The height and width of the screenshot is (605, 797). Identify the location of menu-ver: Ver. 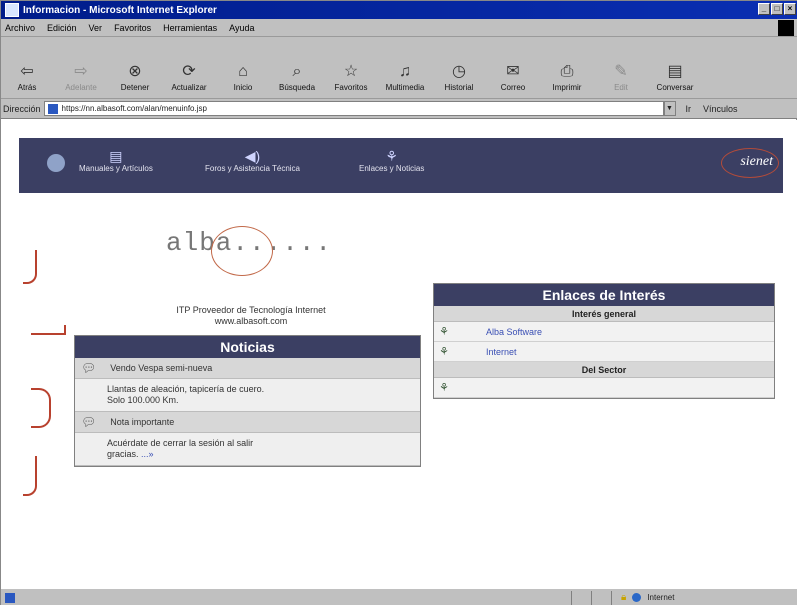
(96, 28).